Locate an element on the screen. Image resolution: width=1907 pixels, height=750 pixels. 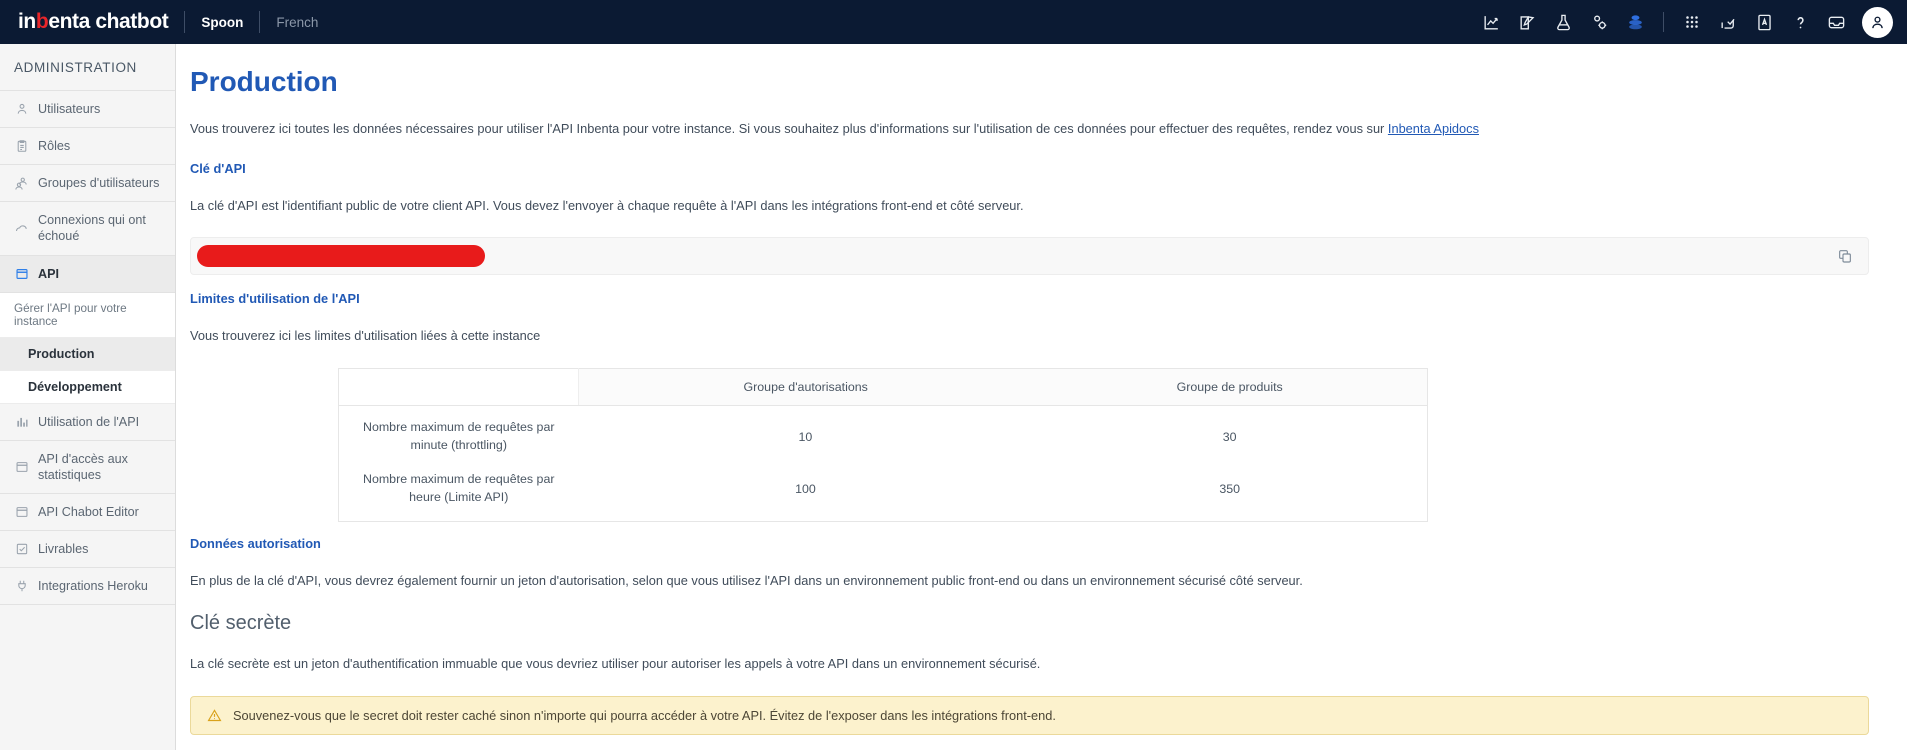
breadcrumb-instance: Spoon is located at coordinates (222, 22).